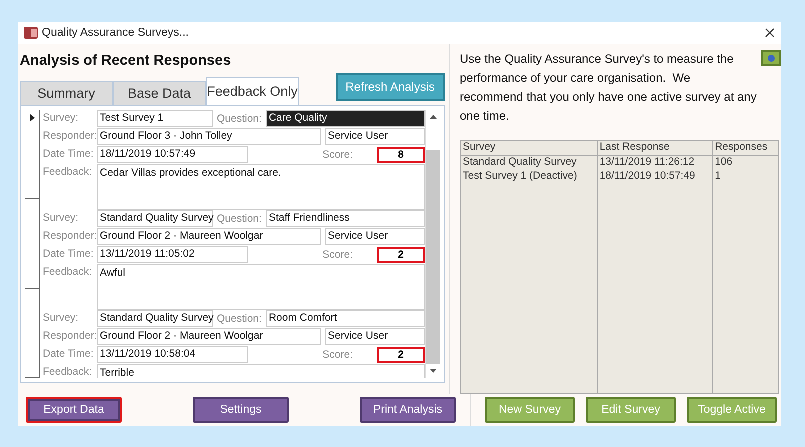  Describe the element at coordinates (655, 177) in the screenshot. I see `table-cell: 18/11/2019 10:57:49` at that location.